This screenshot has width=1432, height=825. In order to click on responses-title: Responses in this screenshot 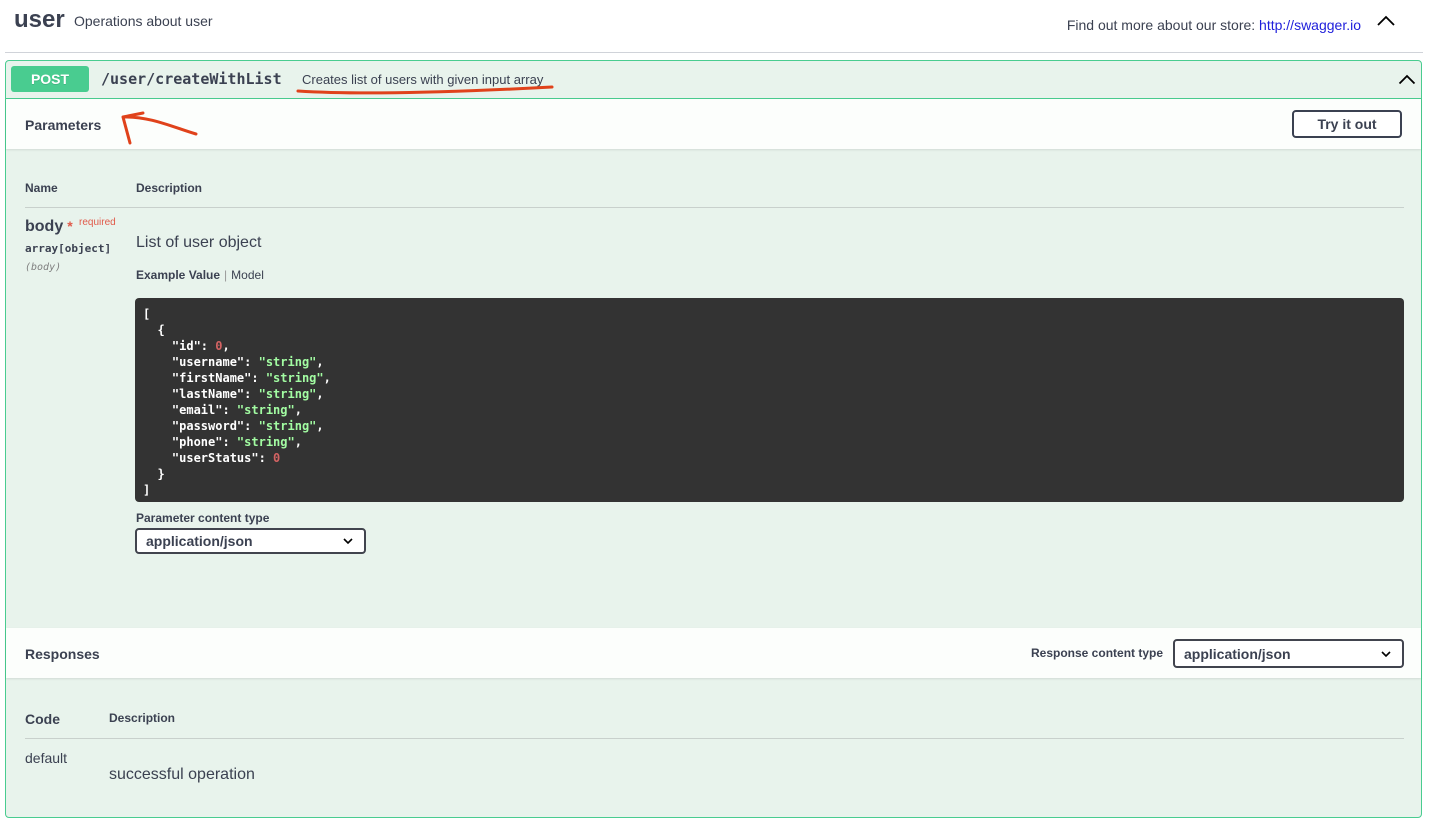, I will do `click(62, 654)`.